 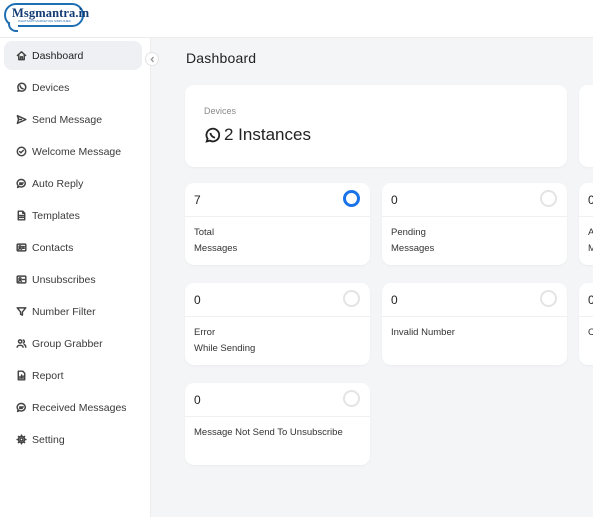 I want to click on unsubscribe-icon, so click(x=21, y=280).